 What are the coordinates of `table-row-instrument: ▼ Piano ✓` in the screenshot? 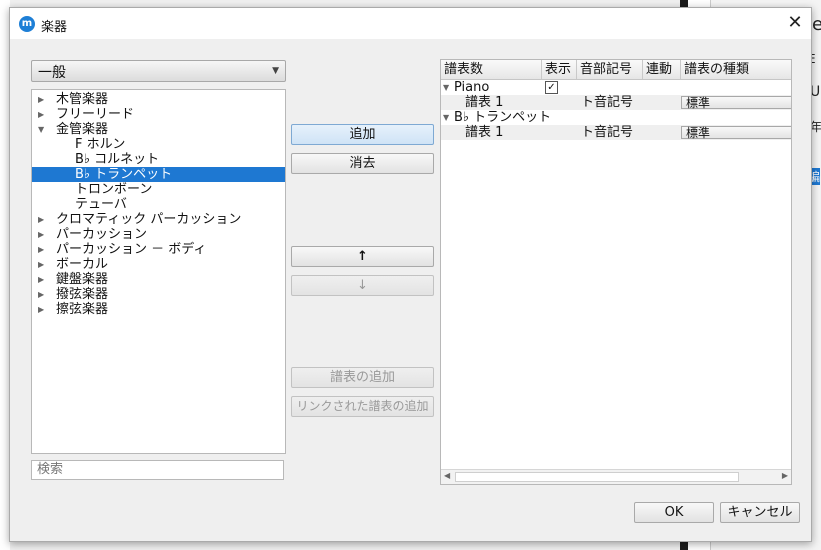 It's located at (616, 87).